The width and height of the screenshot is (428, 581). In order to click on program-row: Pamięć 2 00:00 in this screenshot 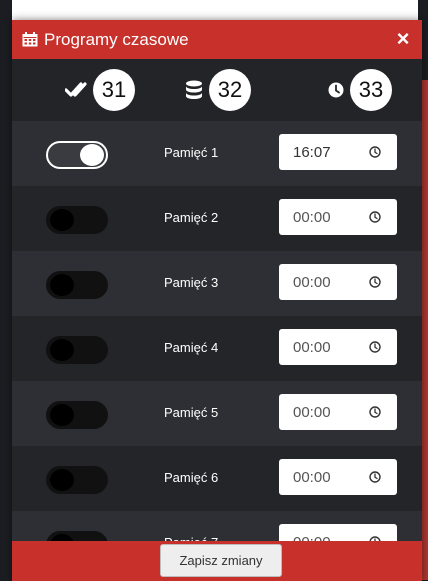, I will do `click(217, 218)`.